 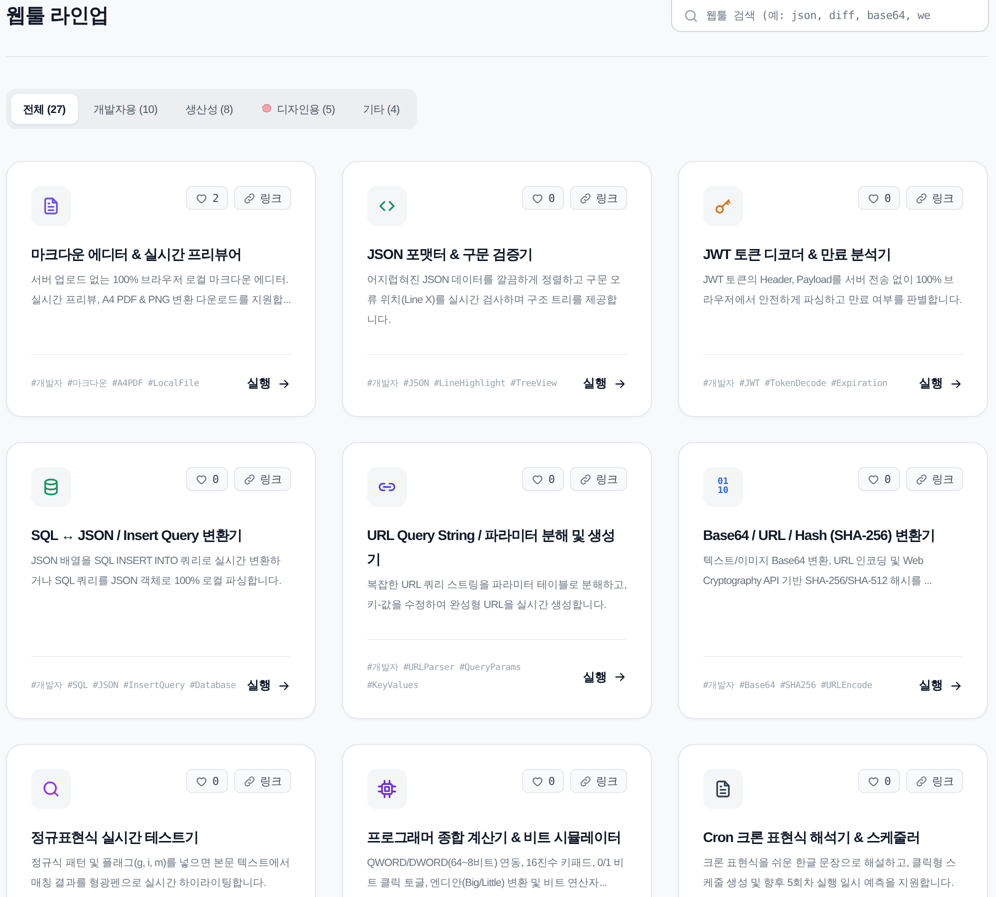 What do you see at coordinates (450, 254) in the screenshot?
I see `card-title: JSON 포맷터 & 구문 검증기` at bounding box center [450, 254].